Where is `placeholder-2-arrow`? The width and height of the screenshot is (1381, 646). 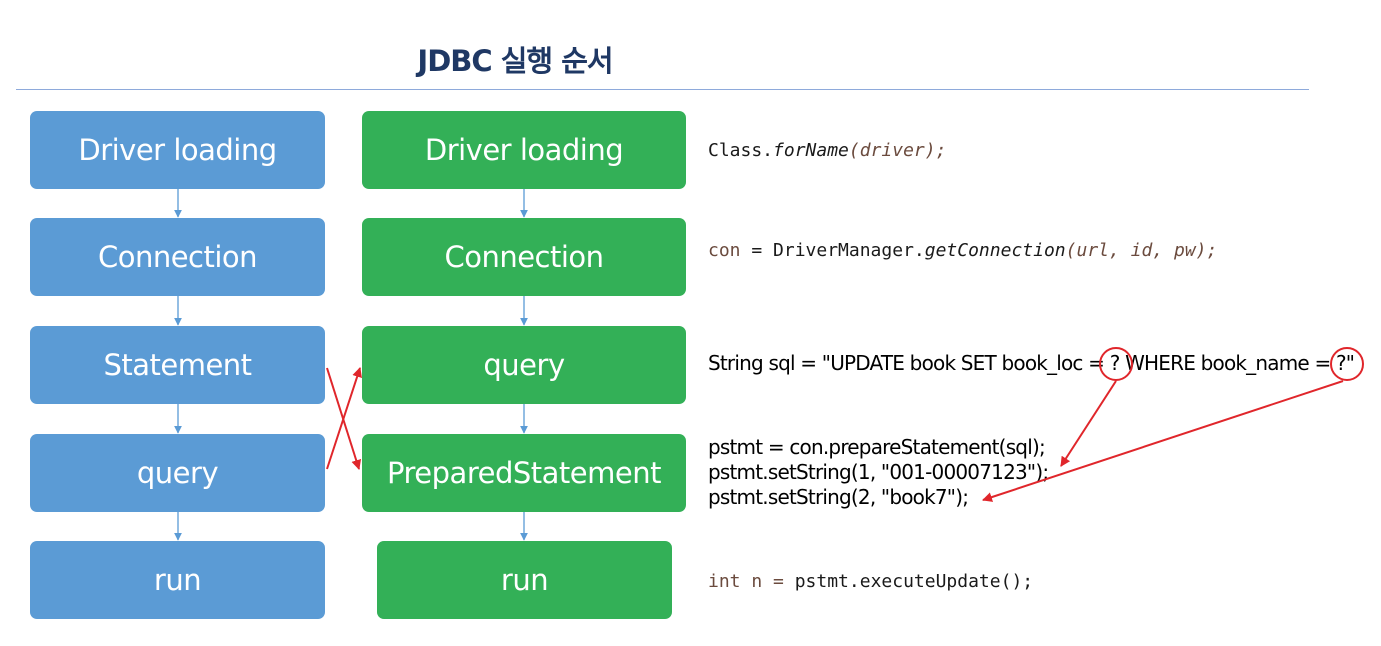 placeholder-2-arrow is located at coordinates (1163, 441).